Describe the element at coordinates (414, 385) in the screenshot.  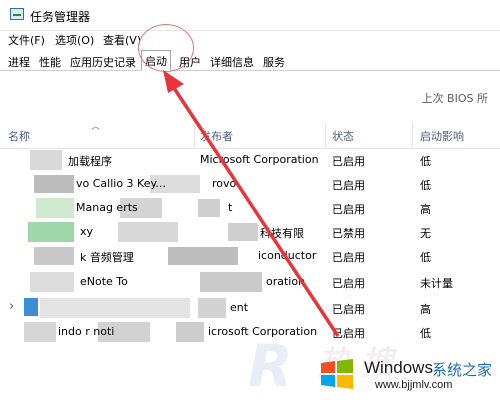
I see `watermark-url: www.bjjmlv.com` at that location.